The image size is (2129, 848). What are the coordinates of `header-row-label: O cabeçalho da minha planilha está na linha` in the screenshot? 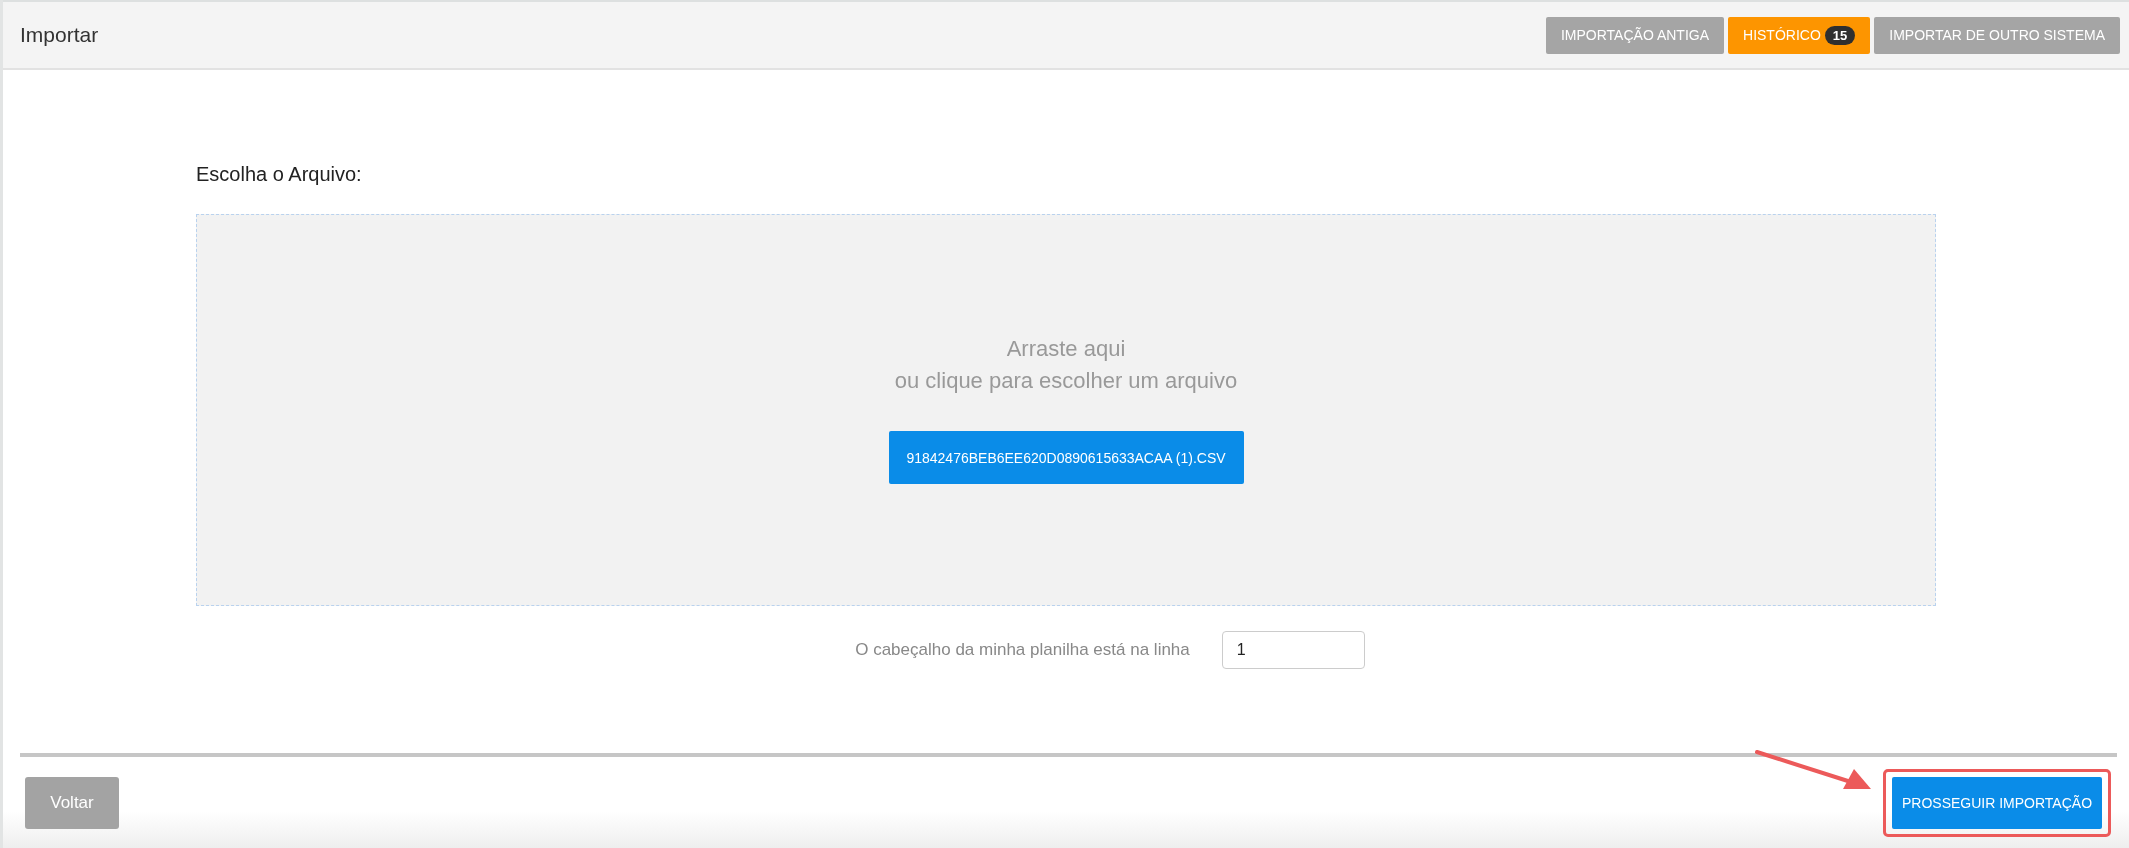 It's located at (1022, 650).